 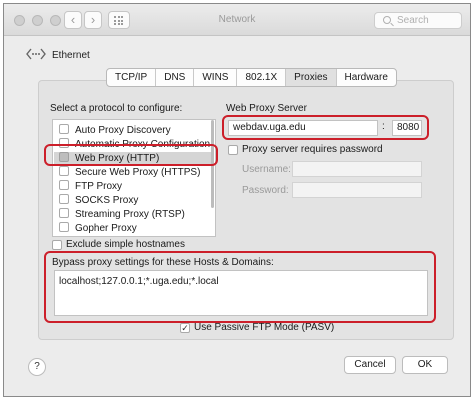 I want to click on protocol-item-gopher-proxy: Gopher Proxy, so click(x=98, y=228).